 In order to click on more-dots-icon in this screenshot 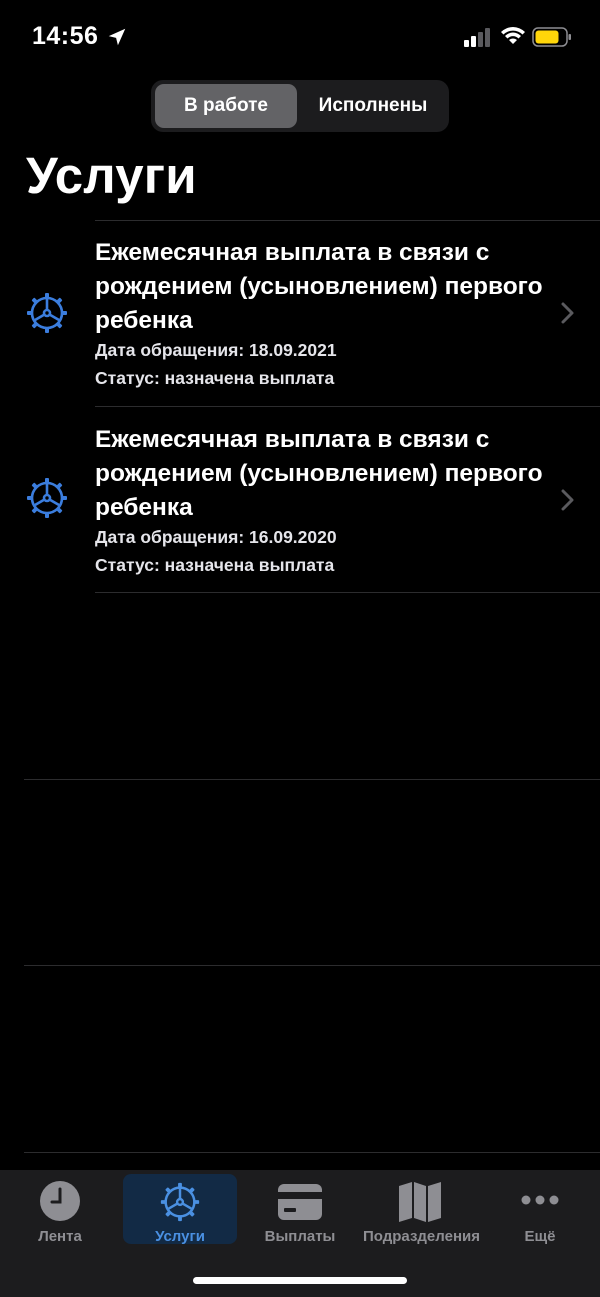, I will do `click(540, 1200)`.